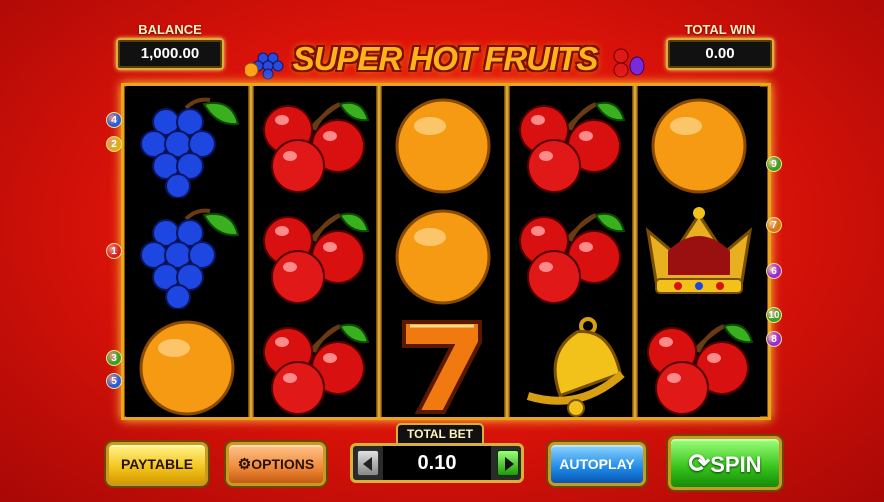 This screenshot has height=502, width=884. I want to click on payline-marker-4: 4, so click(114, 120).